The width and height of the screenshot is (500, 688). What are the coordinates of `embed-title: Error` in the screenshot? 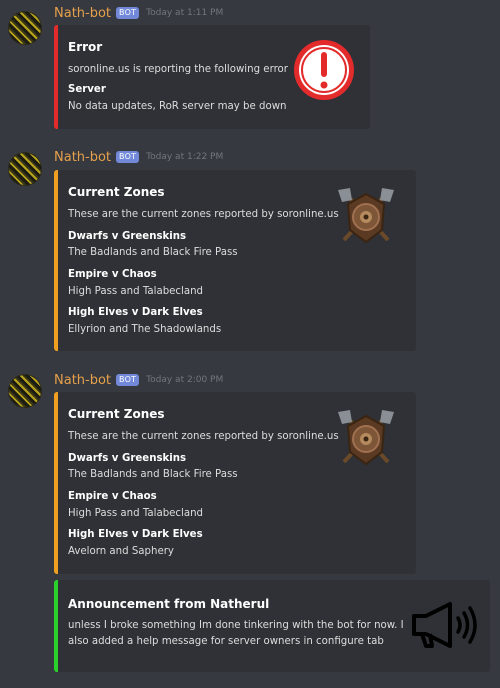 It's located at (85, 47).